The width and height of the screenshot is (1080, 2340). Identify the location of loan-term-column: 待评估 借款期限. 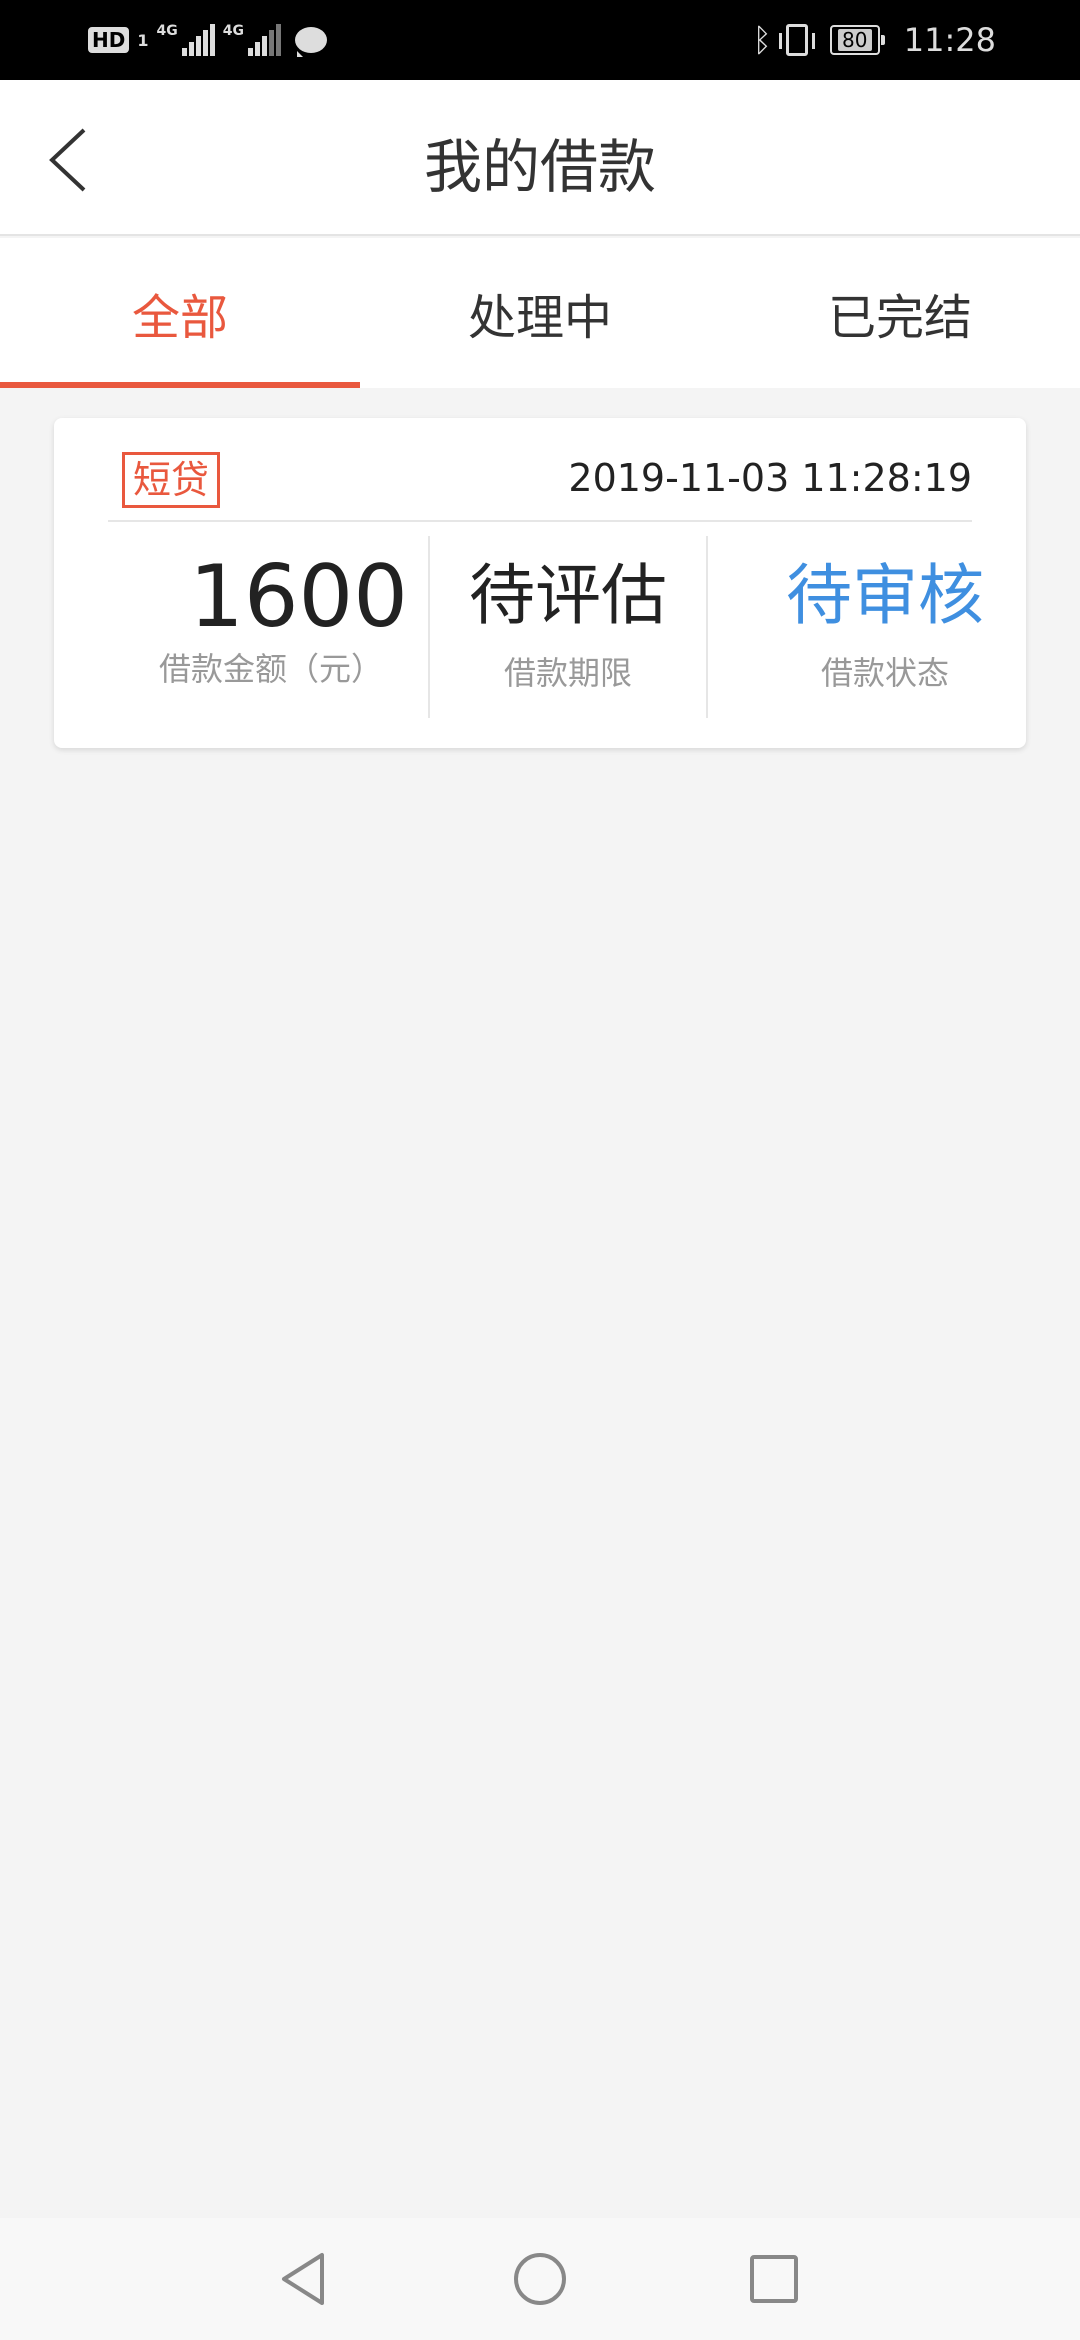
(567, 627).